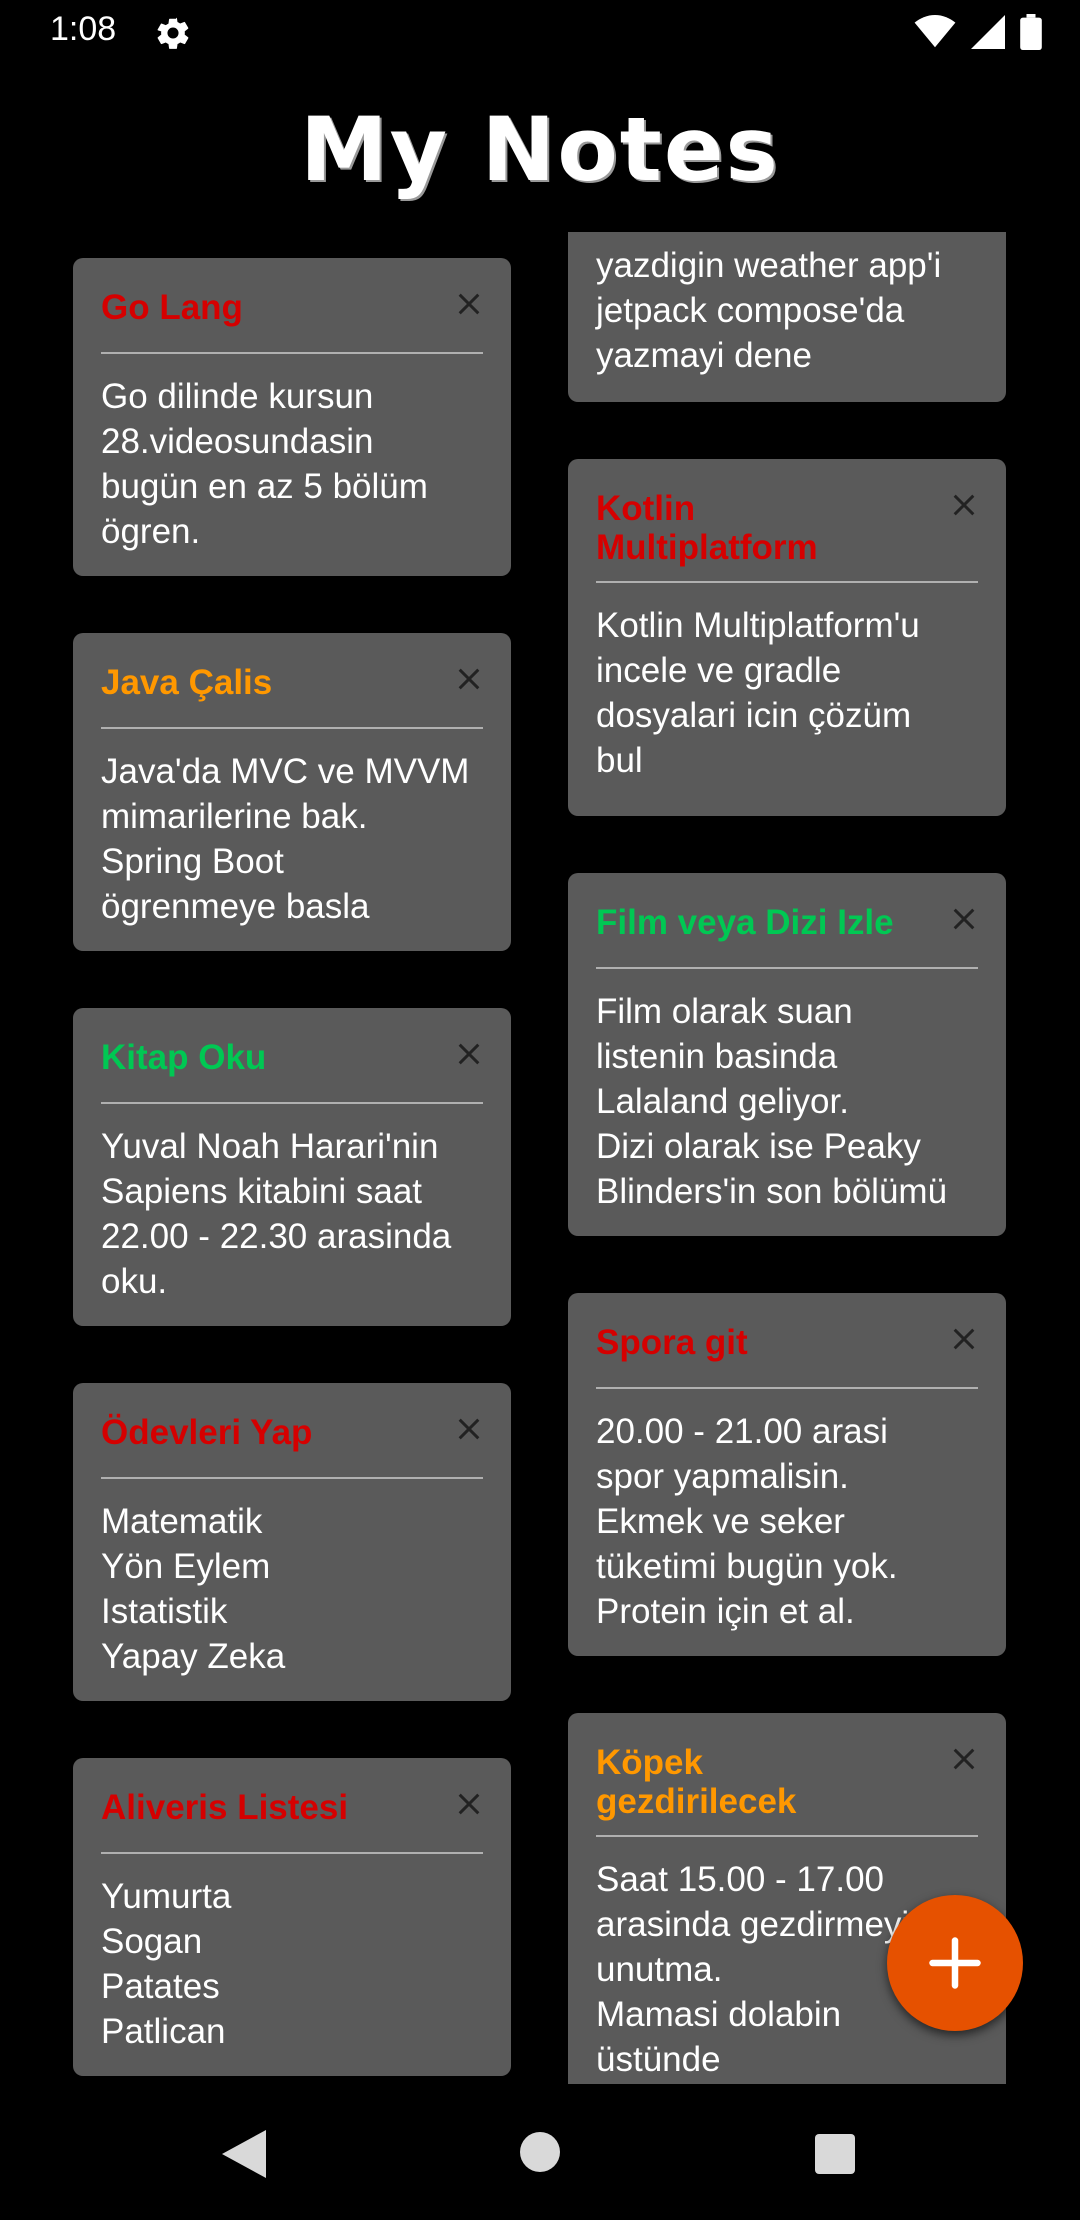 The height and width of the screenshot is (2220, 1080). What do you see at coordinates (207, 1432) in the screenshot?
I see `note-title: Ödevleri Yap` at bounding box center [207, 1432].